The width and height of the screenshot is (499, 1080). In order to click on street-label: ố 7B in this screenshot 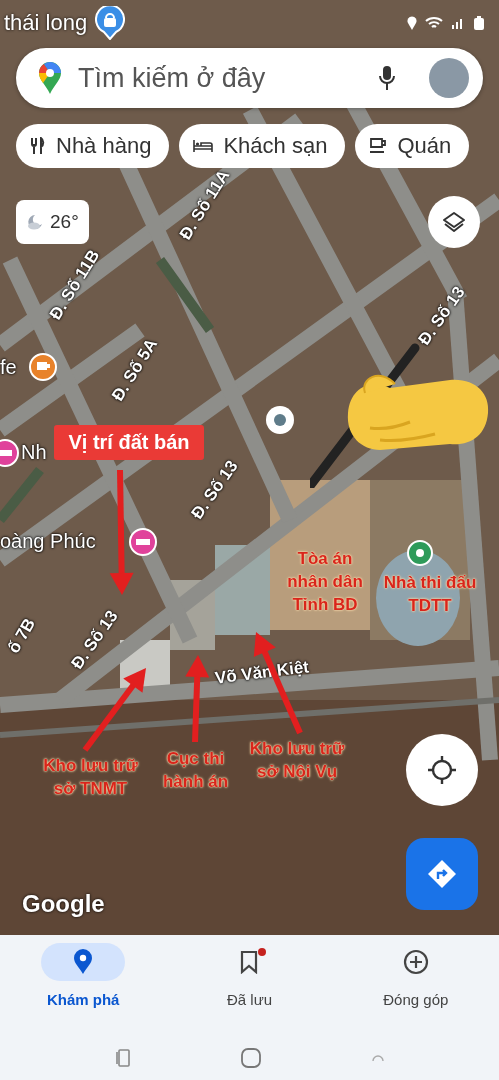, I will do `click(22, 636)`.